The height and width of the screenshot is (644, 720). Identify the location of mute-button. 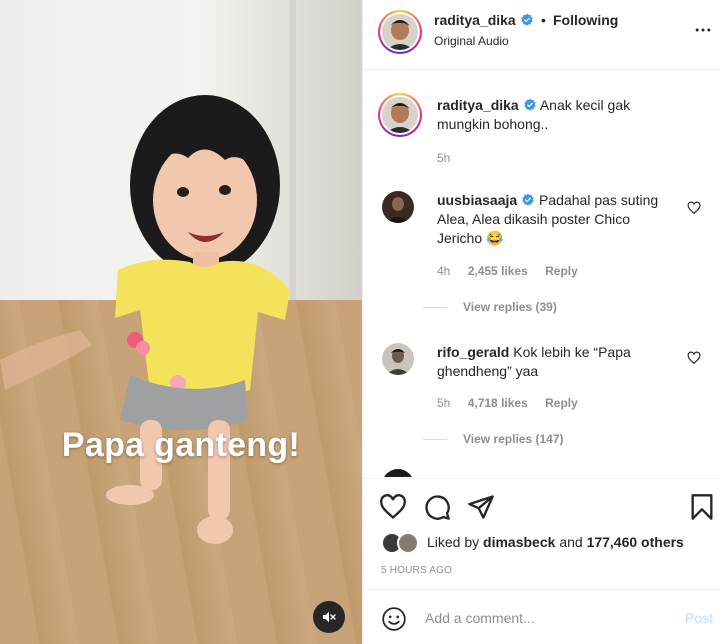
(329, 617).